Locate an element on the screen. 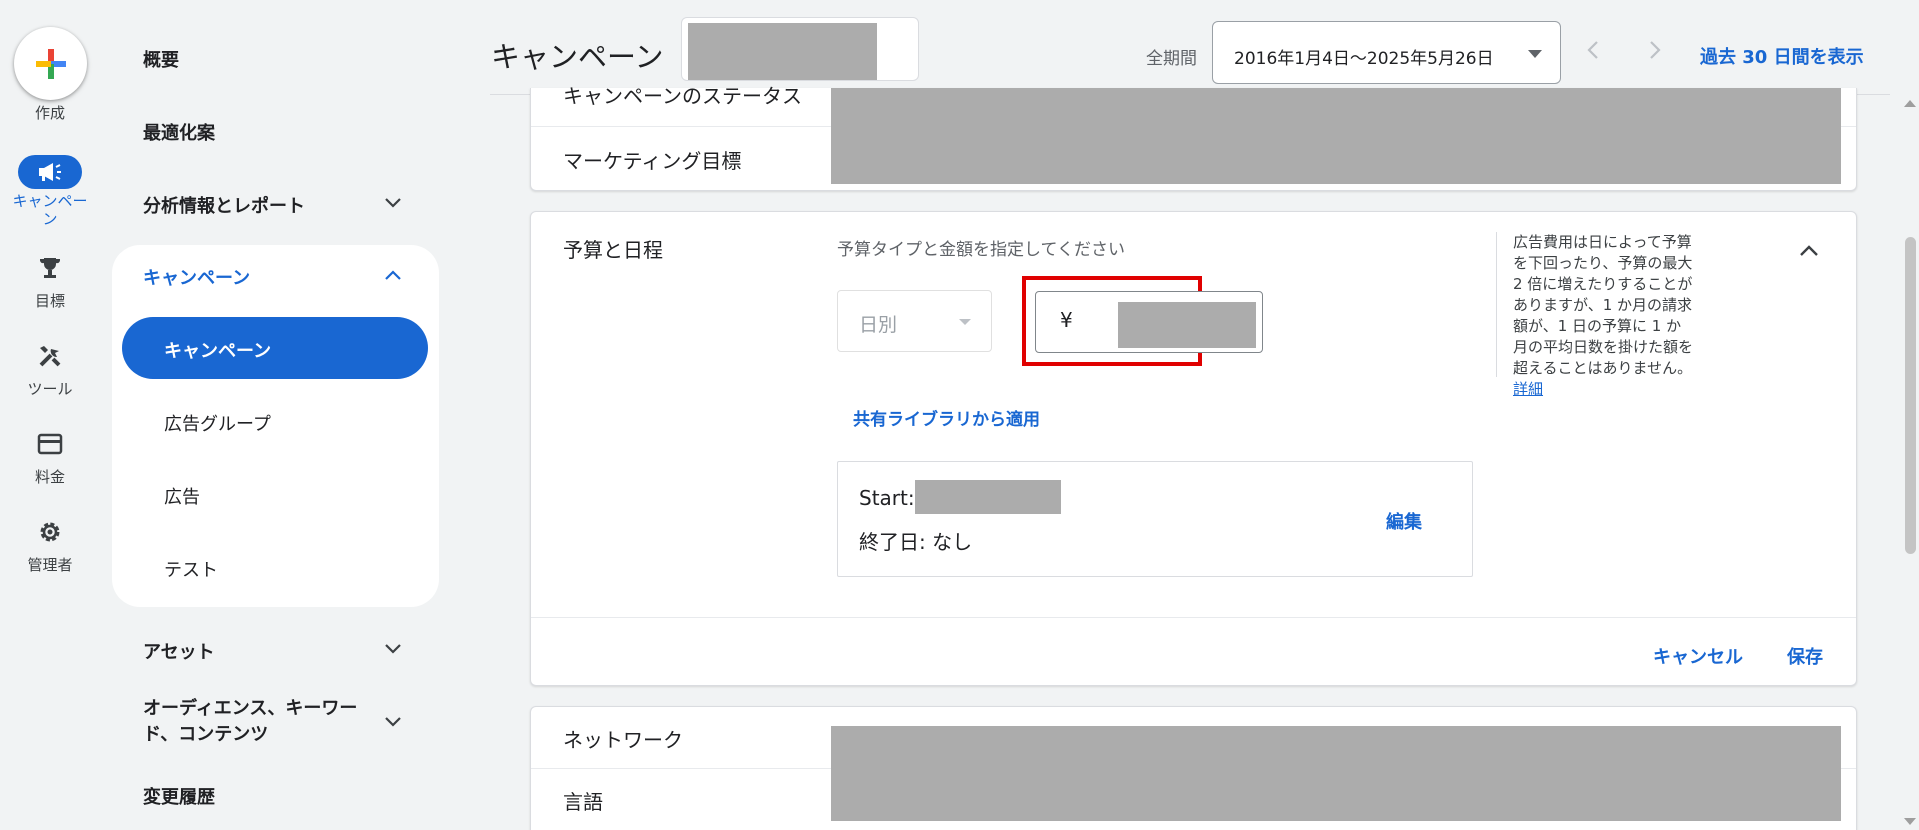 The height and width of the screenshot is (830, 1919). redacted-start-date is located at coordinates (988, 497).